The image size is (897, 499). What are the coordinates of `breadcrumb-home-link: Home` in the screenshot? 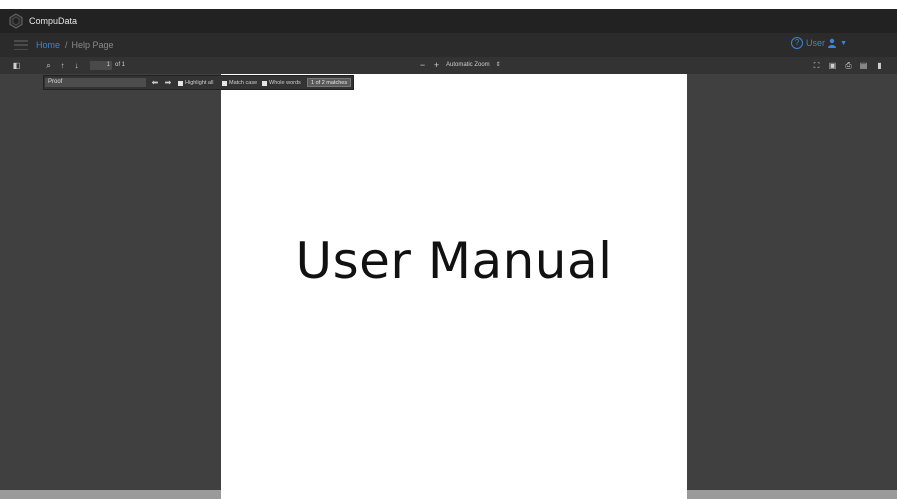 It's located at (48, 45).